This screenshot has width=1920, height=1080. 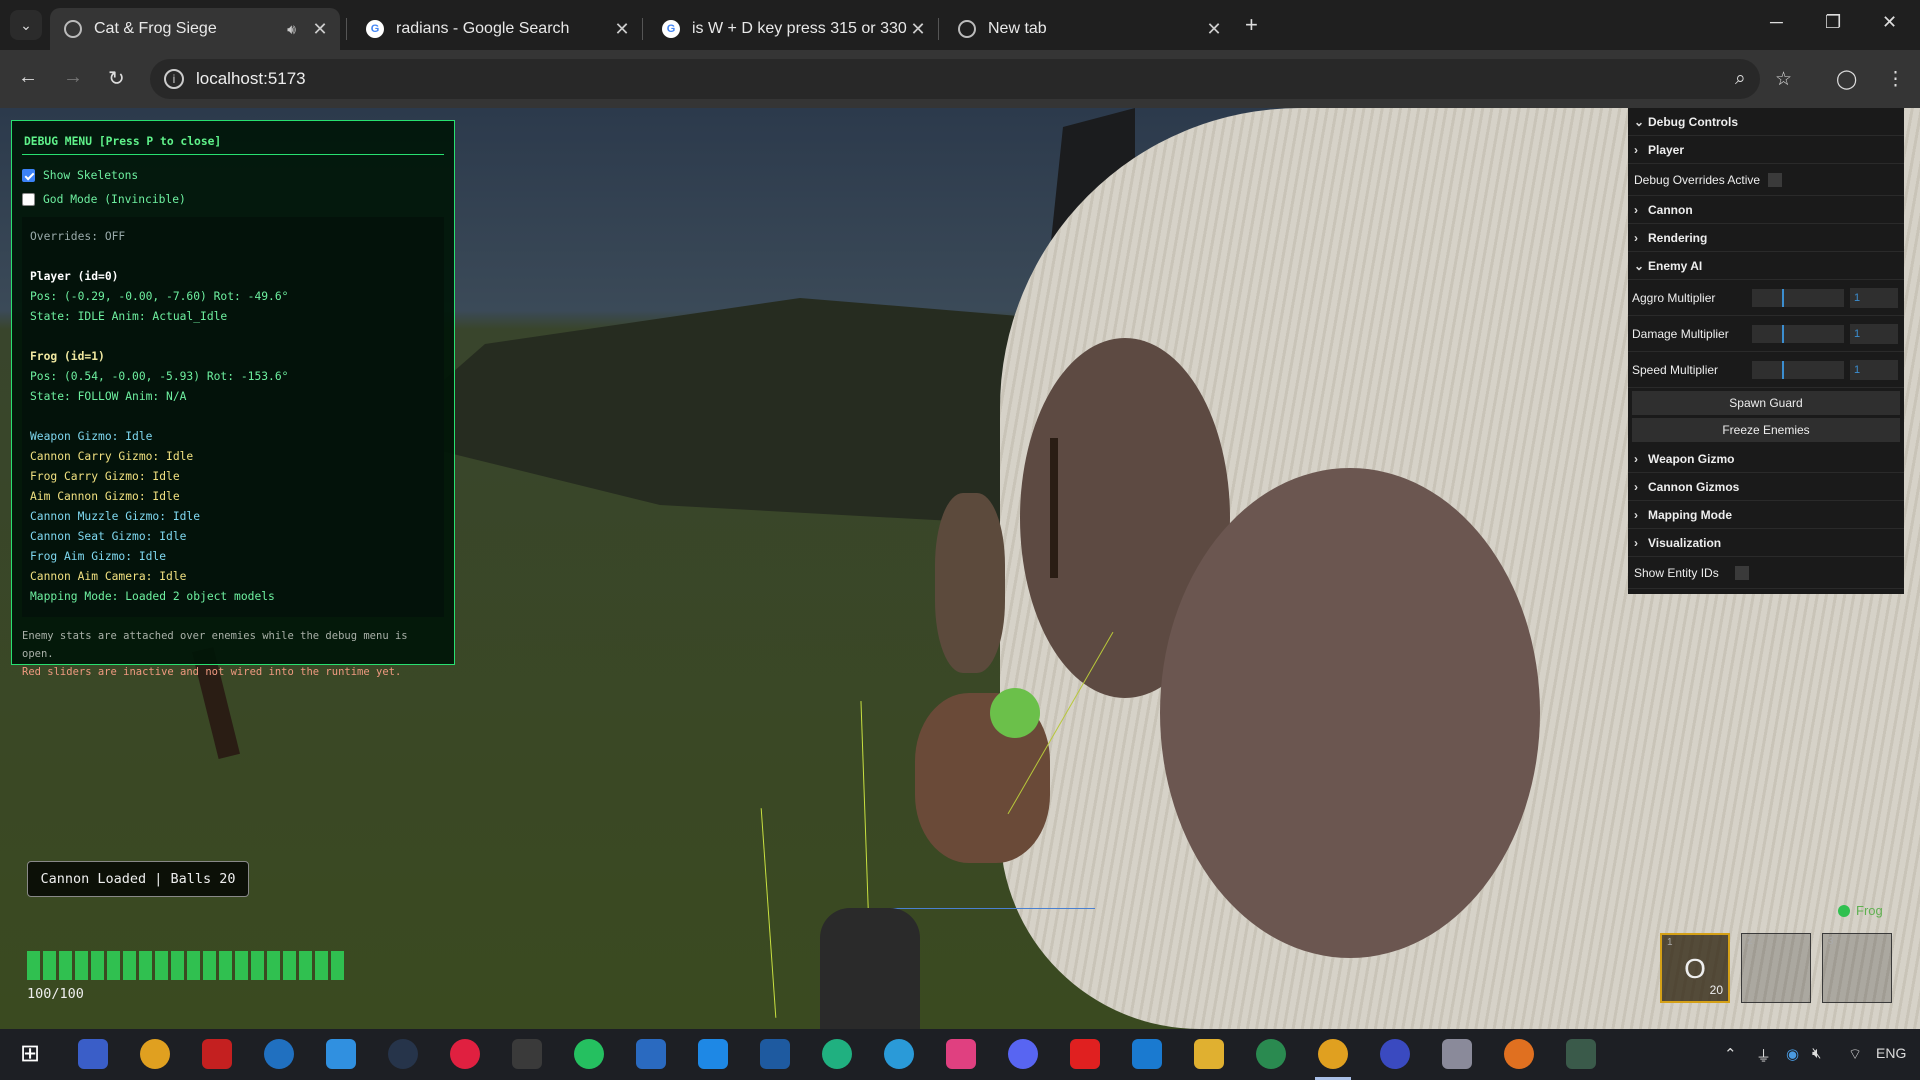 I want to click on aggro-slider, so click(x=1798, y=297).